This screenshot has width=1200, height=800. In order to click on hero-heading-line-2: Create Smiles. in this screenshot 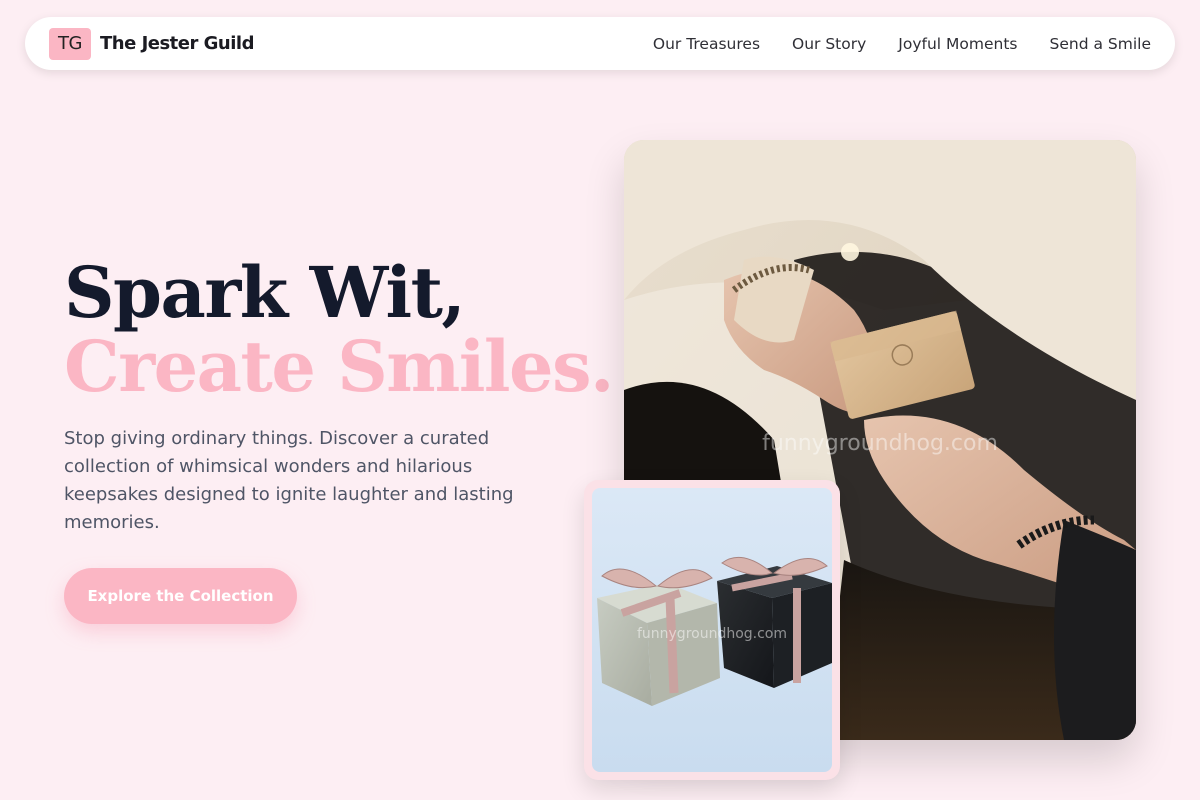, I will do `click(339, 366)`.